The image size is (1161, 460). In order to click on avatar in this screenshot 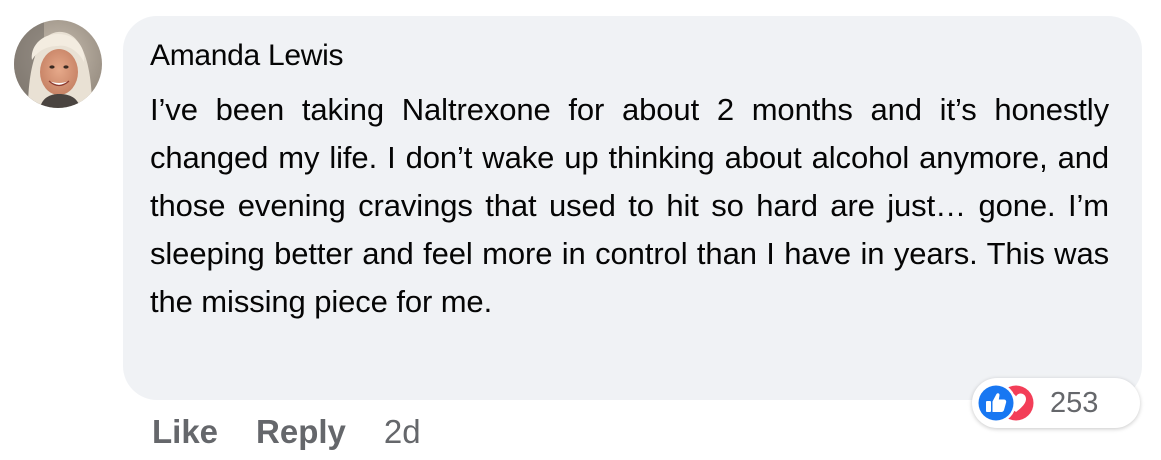, I will do `click(58, 64)`.